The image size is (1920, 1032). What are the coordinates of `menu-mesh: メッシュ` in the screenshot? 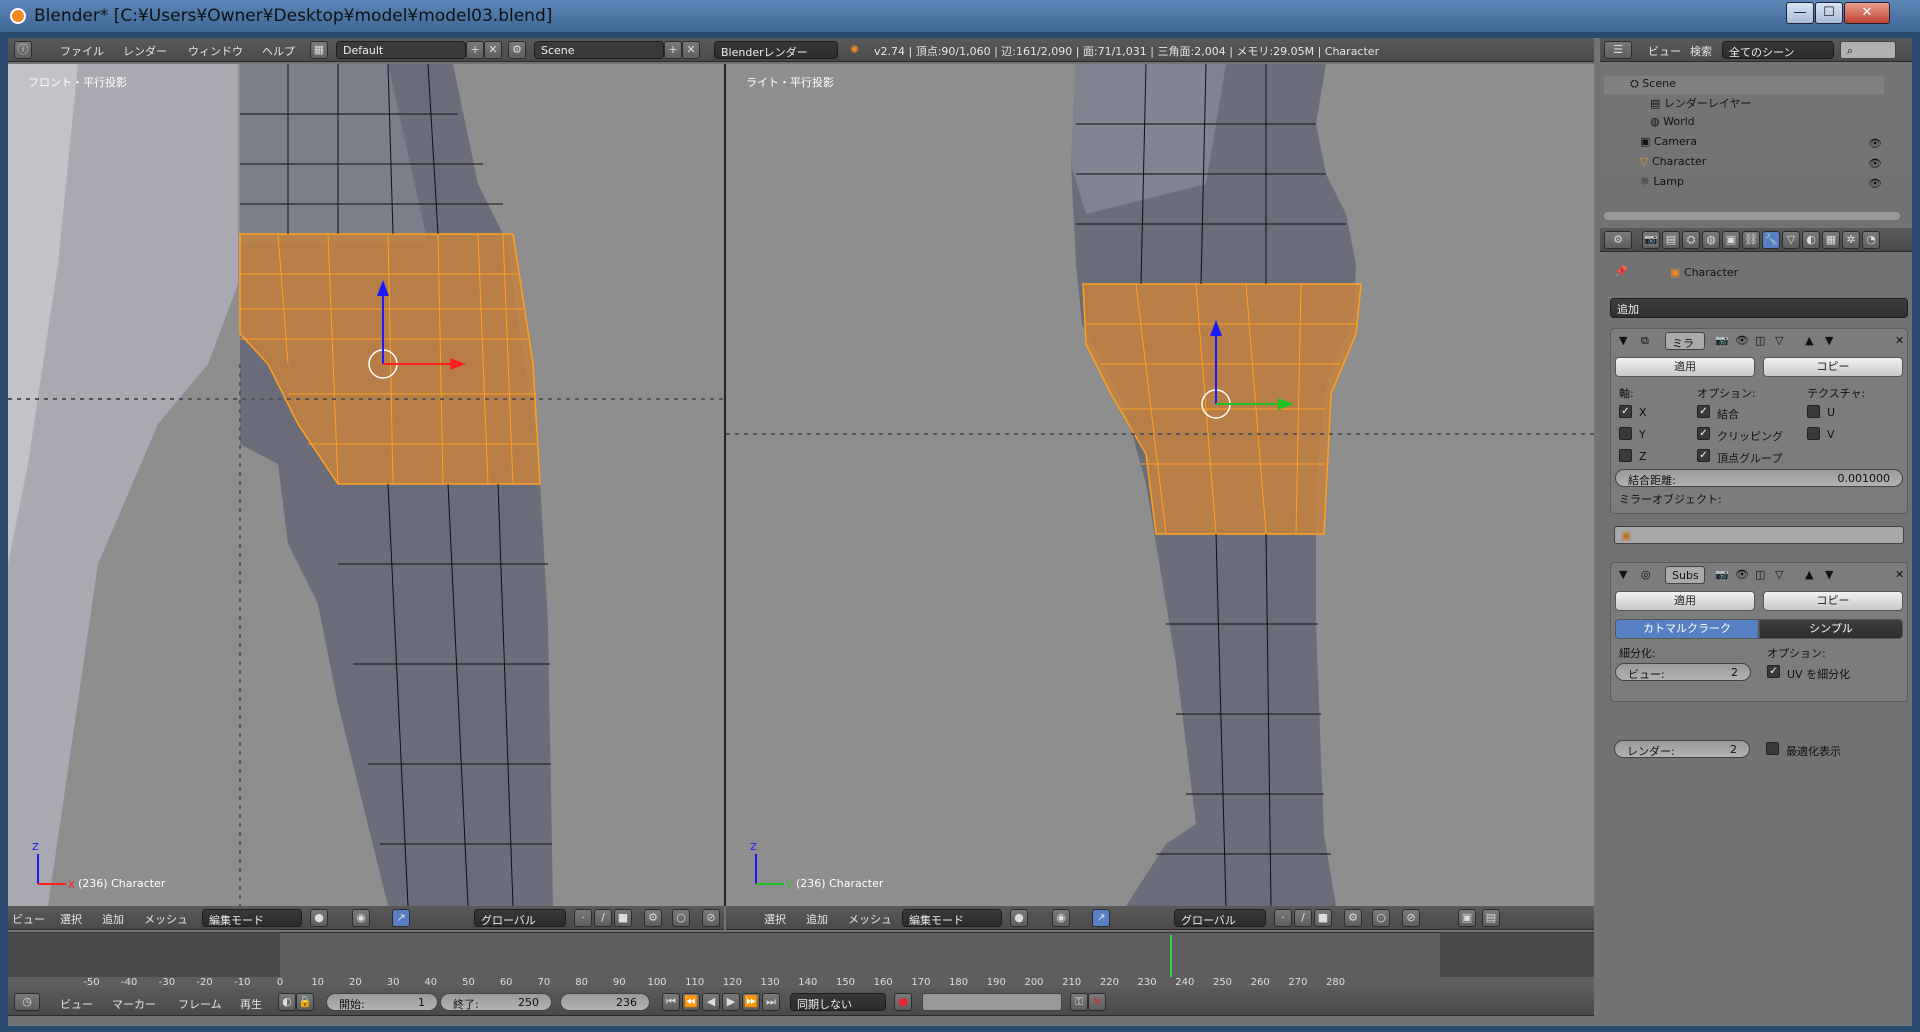 It's located at (870, 919).